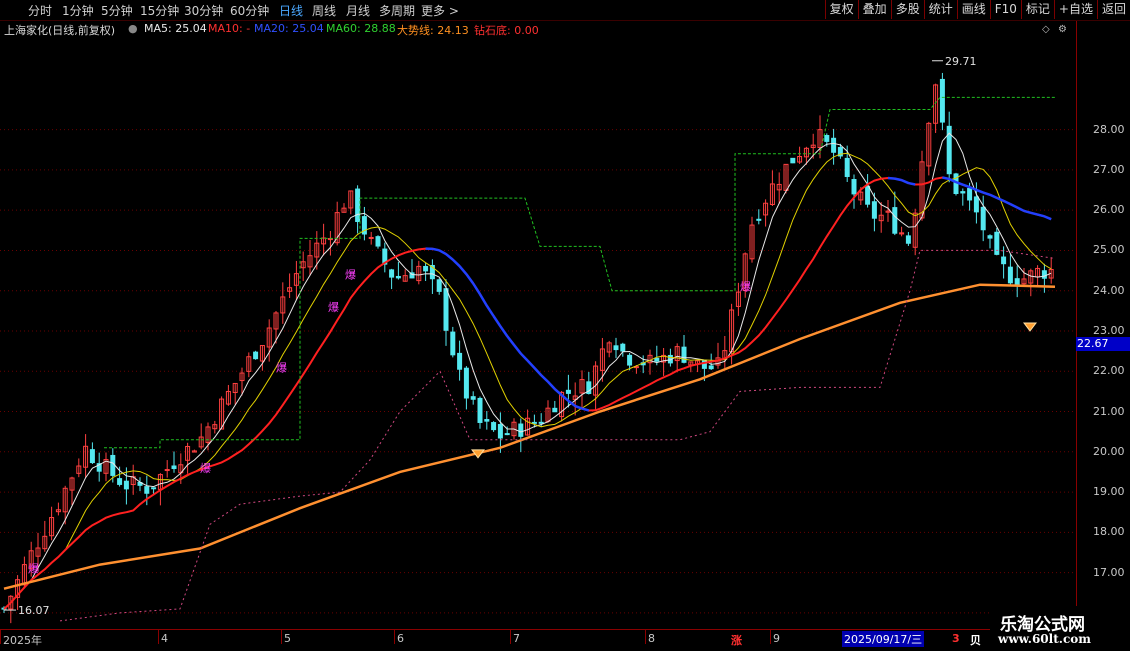  Describe the element at coordinates (117, 10) in the screenshot. I see `period-tab-2: 5分钟` at that location.